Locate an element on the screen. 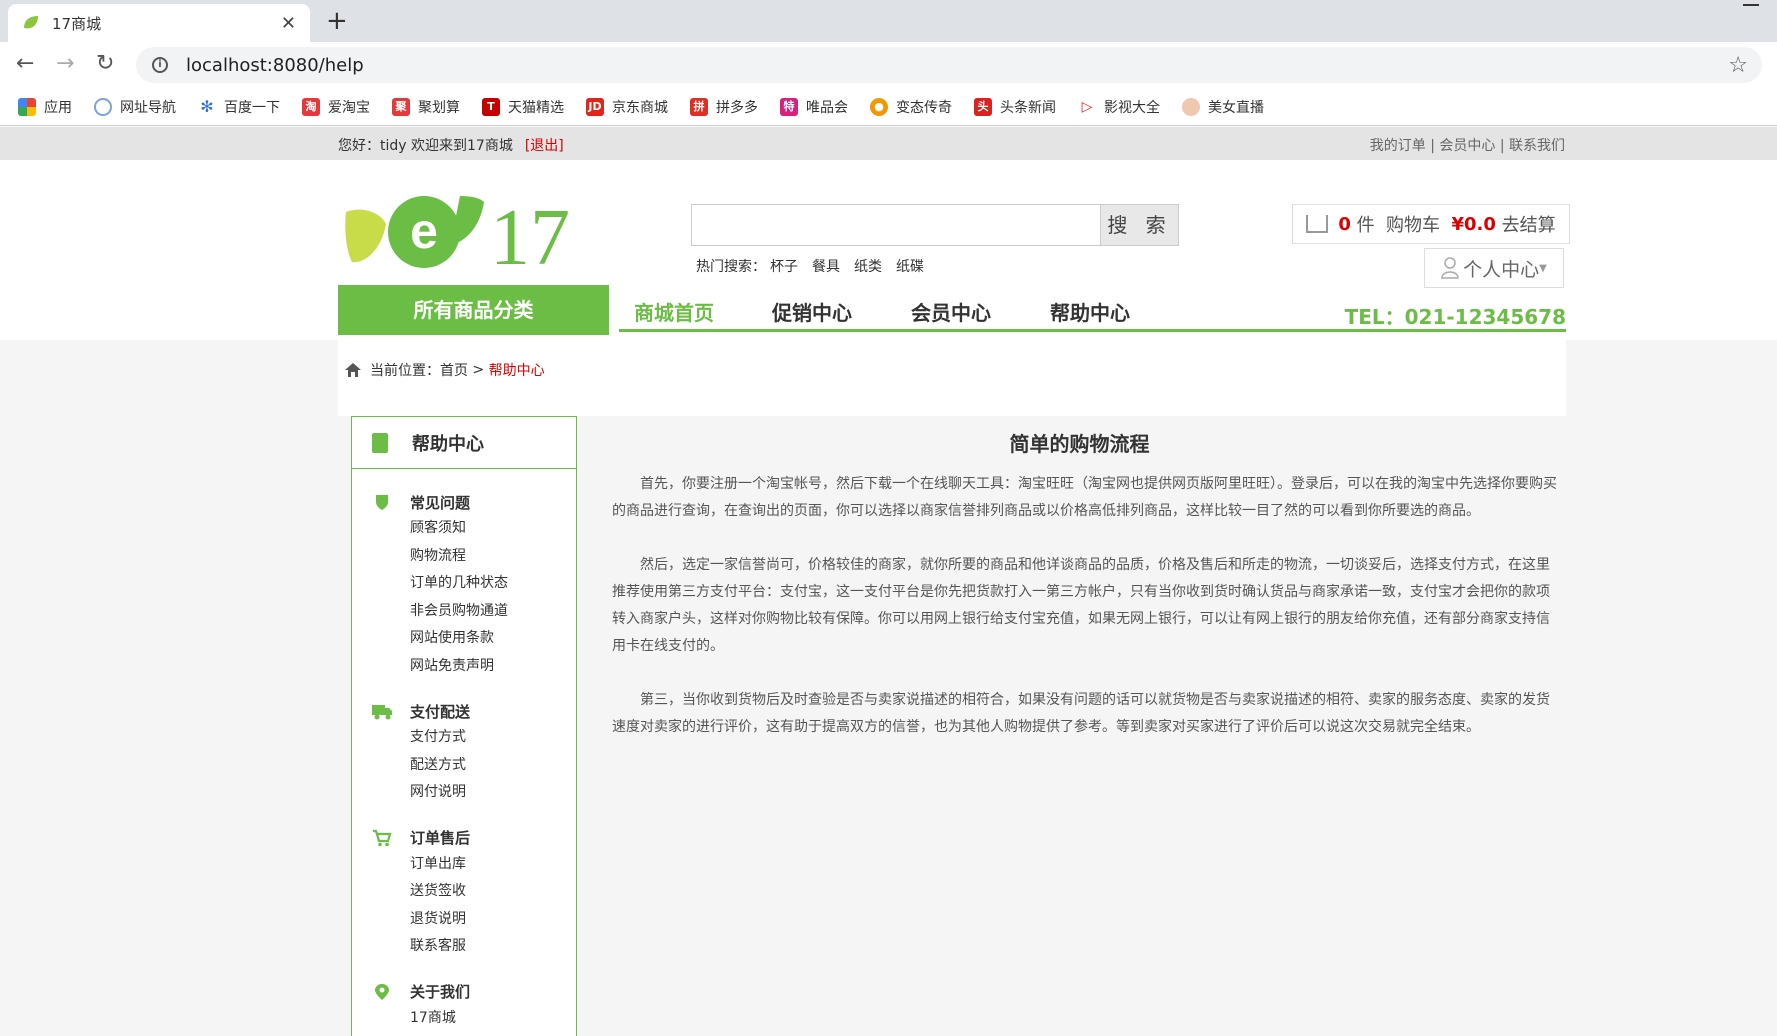 This screenshot has height=1036, width=1777. sidebar-item: 网站免责声明 is located at coordinates (474, 667).